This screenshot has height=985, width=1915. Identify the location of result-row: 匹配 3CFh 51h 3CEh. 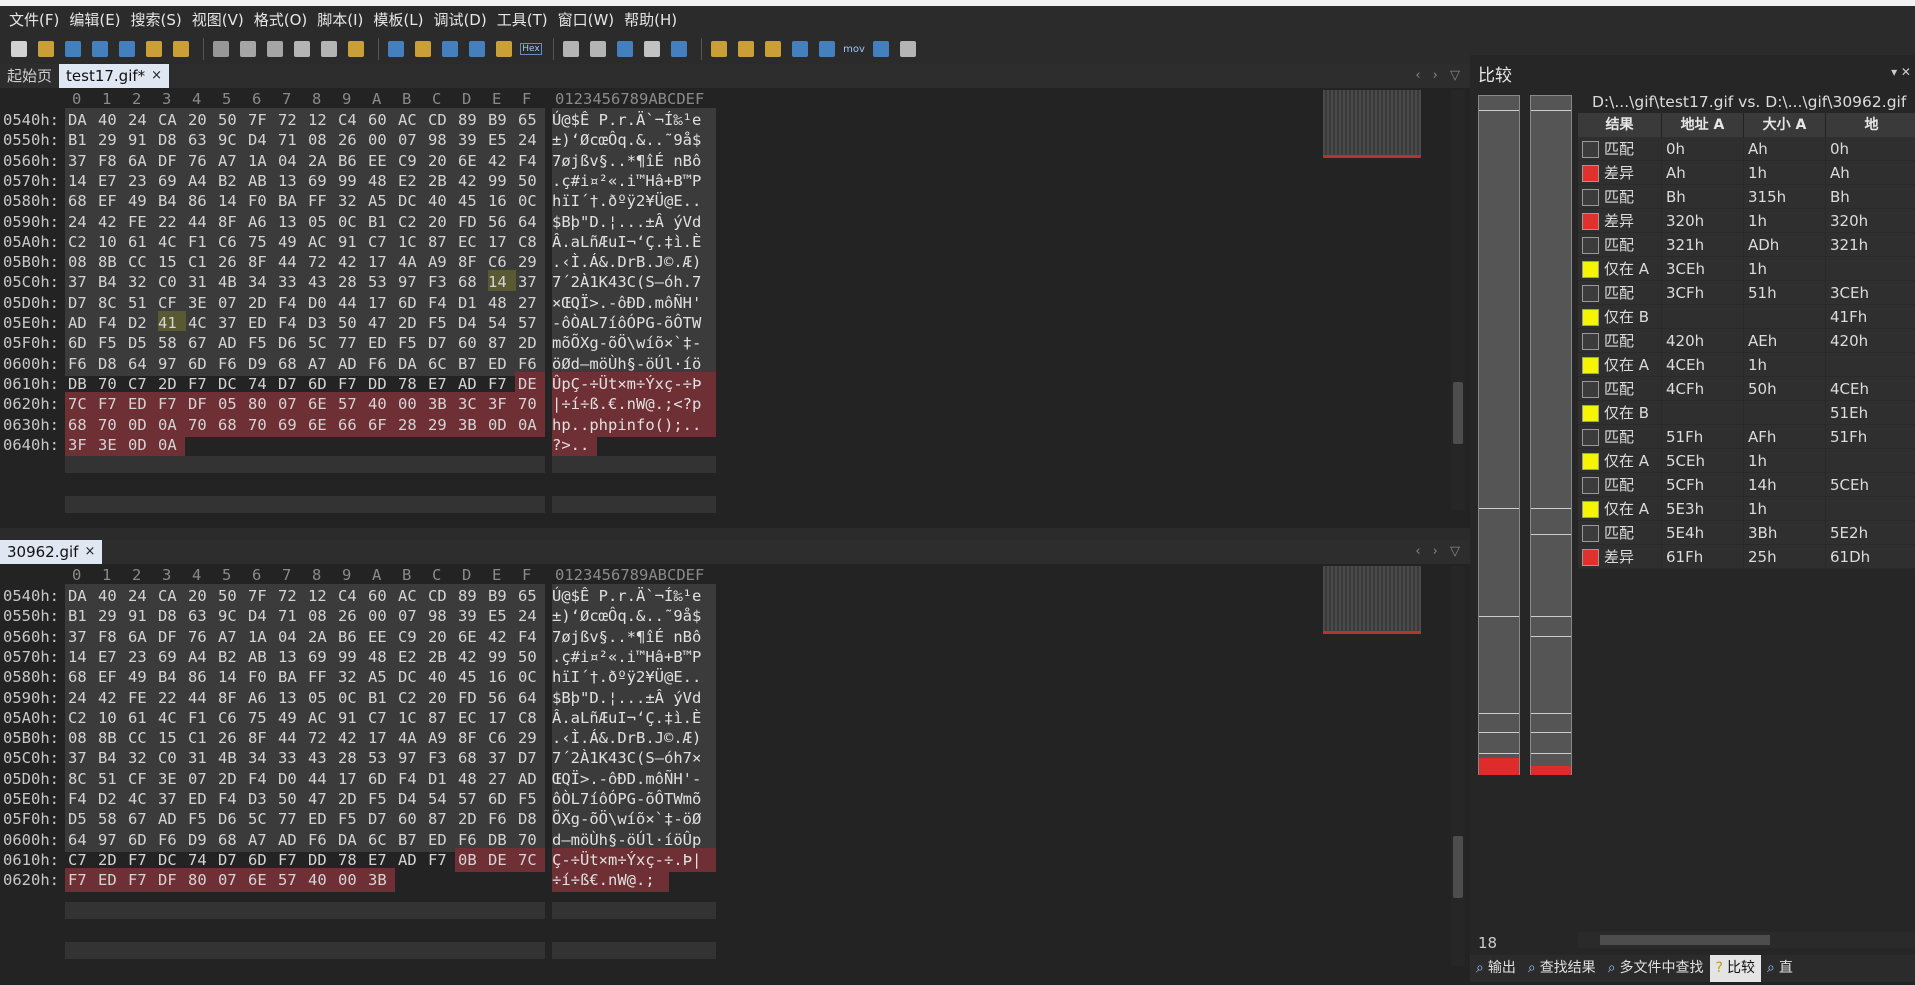
(1746, 293).